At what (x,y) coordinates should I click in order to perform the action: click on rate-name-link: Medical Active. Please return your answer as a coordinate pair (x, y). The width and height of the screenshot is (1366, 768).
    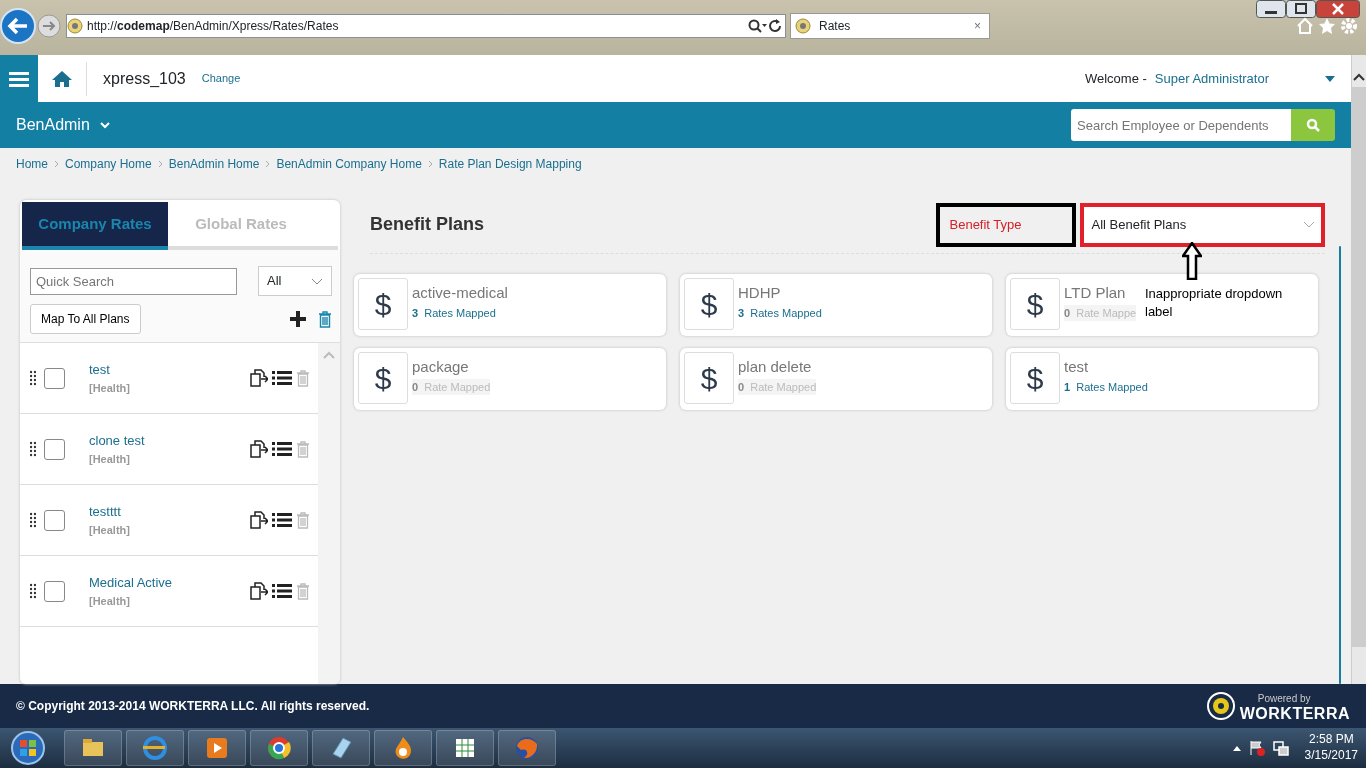
    Looking at the image, I should click on (169, 583).